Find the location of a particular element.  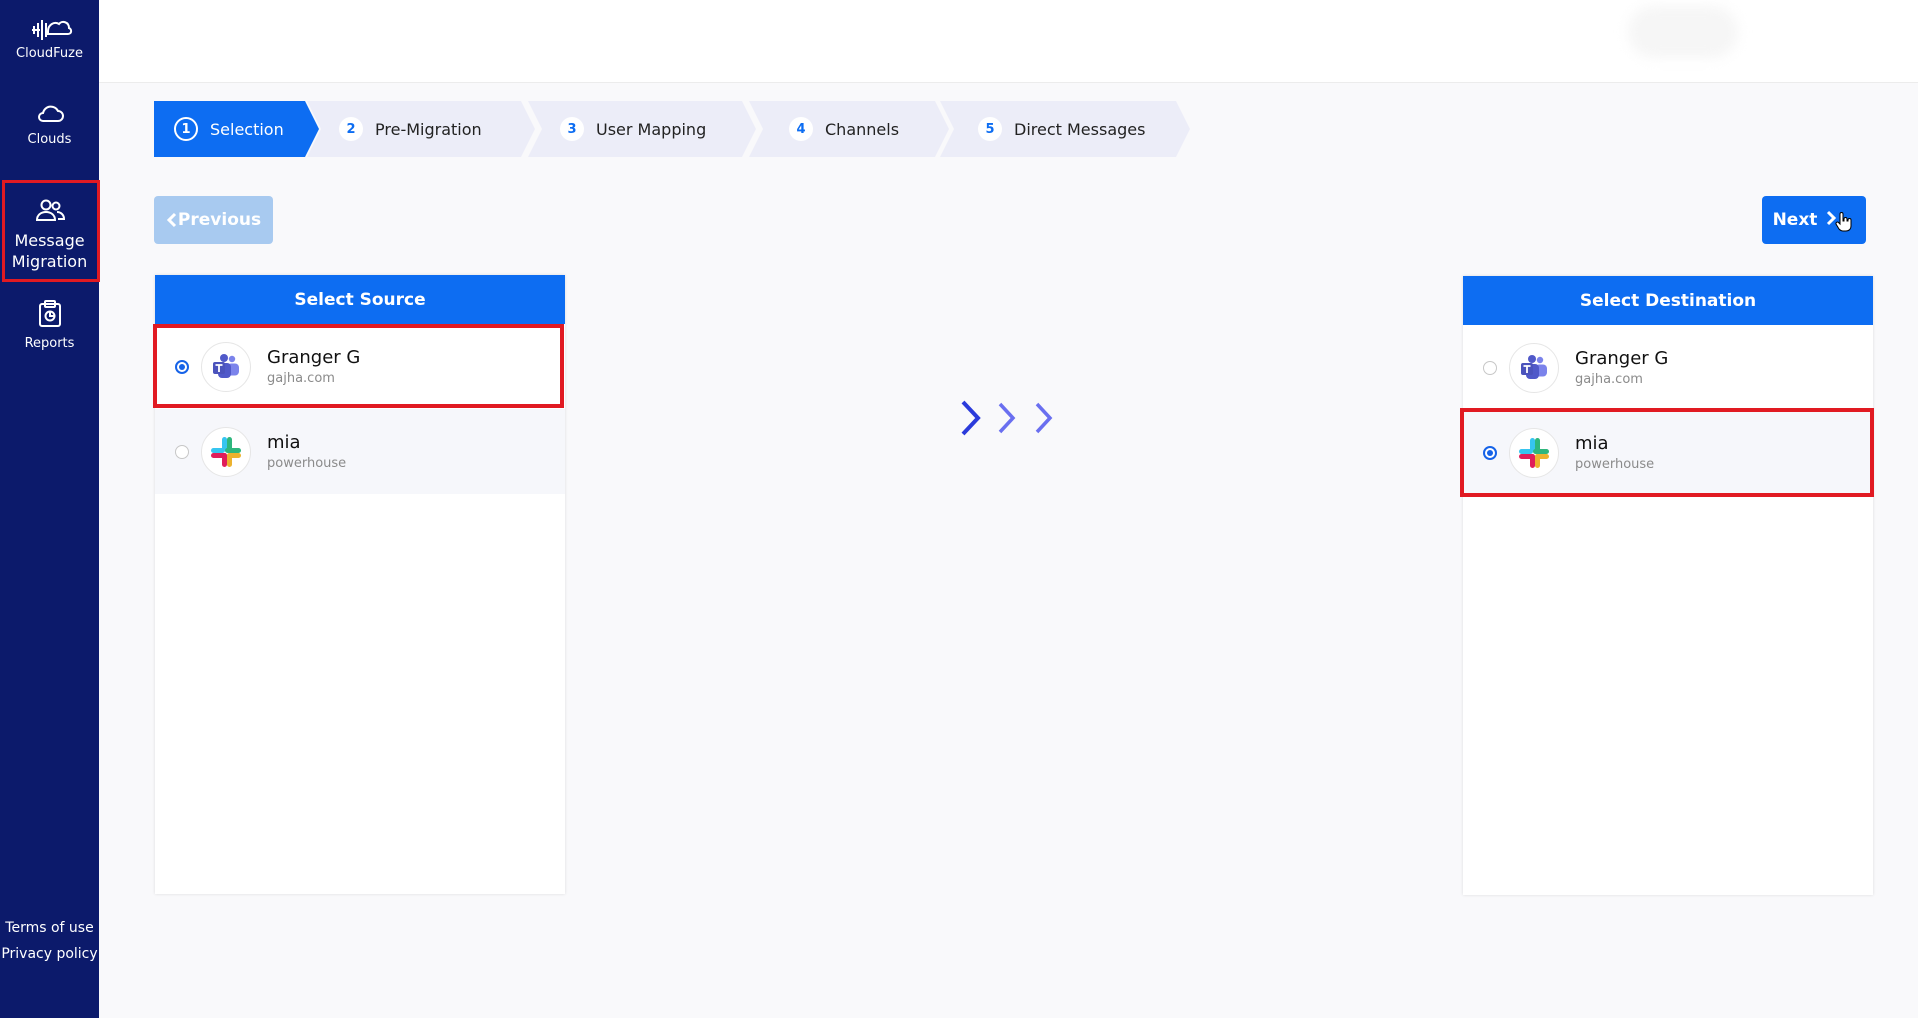

destination-radio-granger is located at coordinates (1490, 367).